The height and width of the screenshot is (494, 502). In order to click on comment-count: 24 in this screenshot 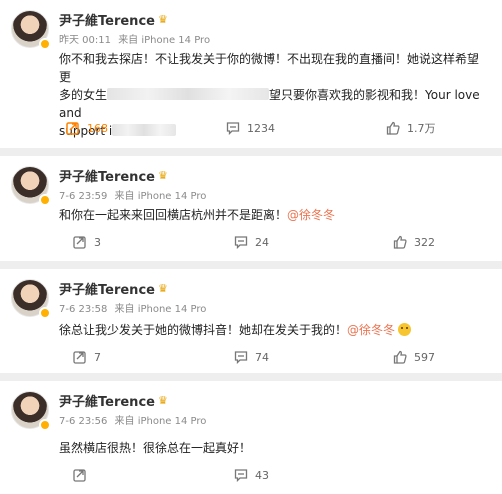, I will do `click(262, 242)`.